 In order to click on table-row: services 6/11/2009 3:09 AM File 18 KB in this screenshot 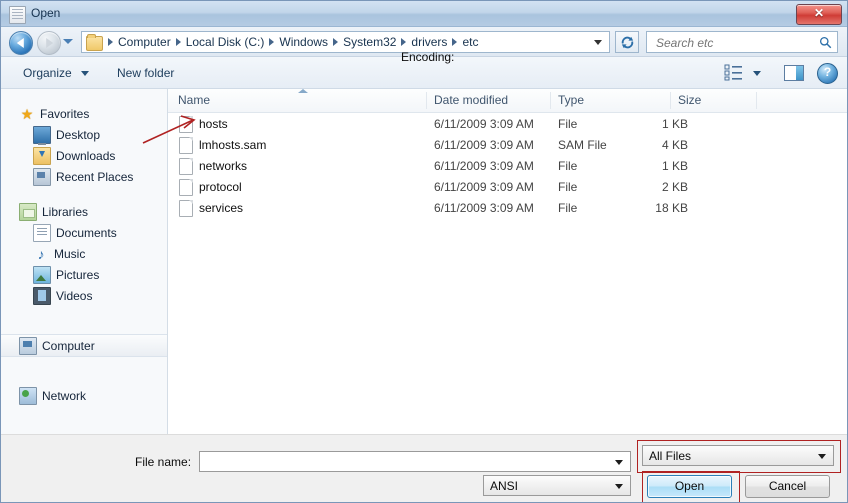, I will do `click(507, 207)`.